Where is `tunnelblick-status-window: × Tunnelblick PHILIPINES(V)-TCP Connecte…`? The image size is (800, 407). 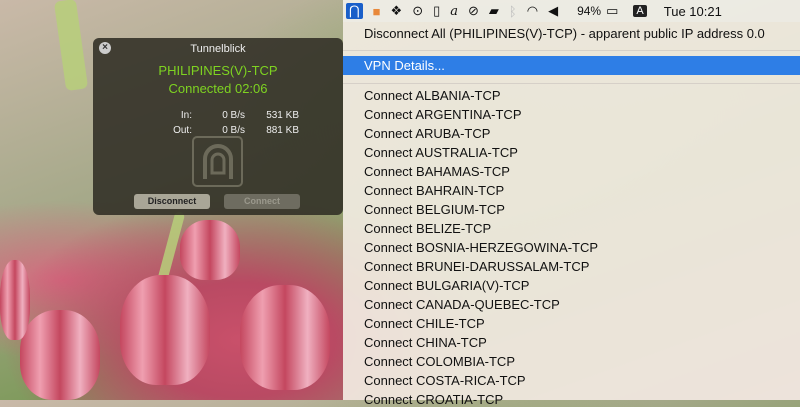
tunnelblick-status-window: × Tunnelblick PHILIPINES(V)-TCP Connecte… is located at coordinates (218, 126).